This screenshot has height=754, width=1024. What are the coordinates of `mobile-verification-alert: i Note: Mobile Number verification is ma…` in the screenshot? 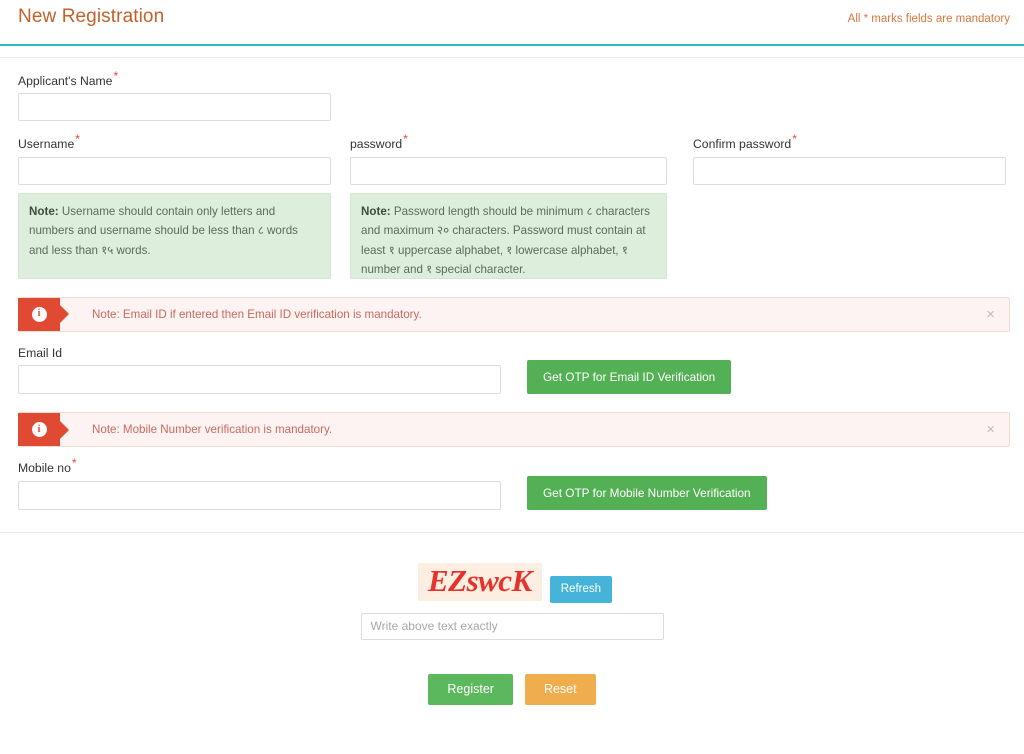 It's located at (514, 430).